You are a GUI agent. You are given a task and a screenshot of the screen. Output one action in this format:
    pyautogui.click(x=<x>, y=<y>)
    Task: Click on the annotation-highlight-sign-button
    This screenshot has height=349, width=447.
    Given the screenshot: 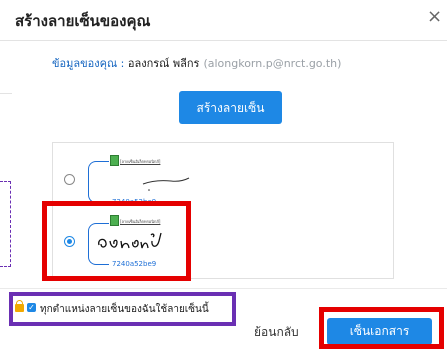 What is the action you would take?
    pyautogui.click(x=381, y=328)
    